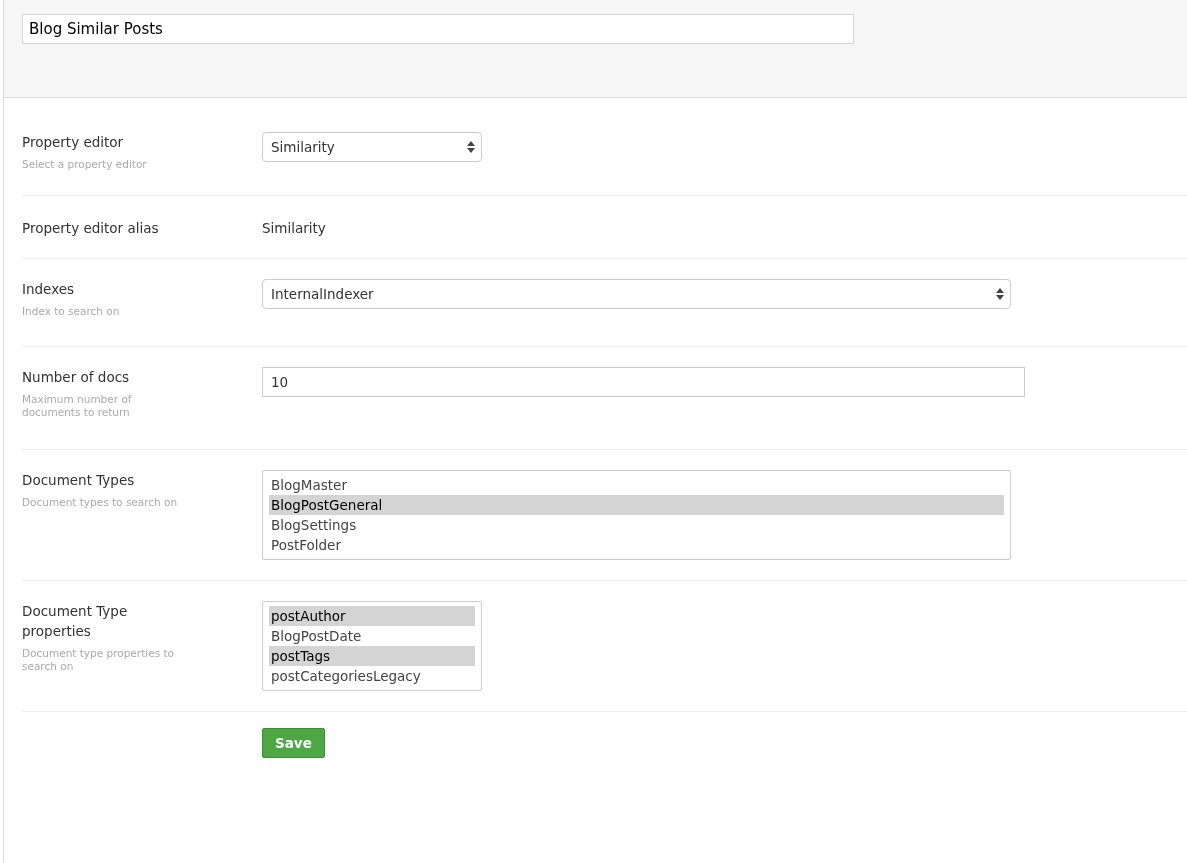 The image size is (1187, 863). I want to click on field-hint: Index to search on, so click(71, 311).